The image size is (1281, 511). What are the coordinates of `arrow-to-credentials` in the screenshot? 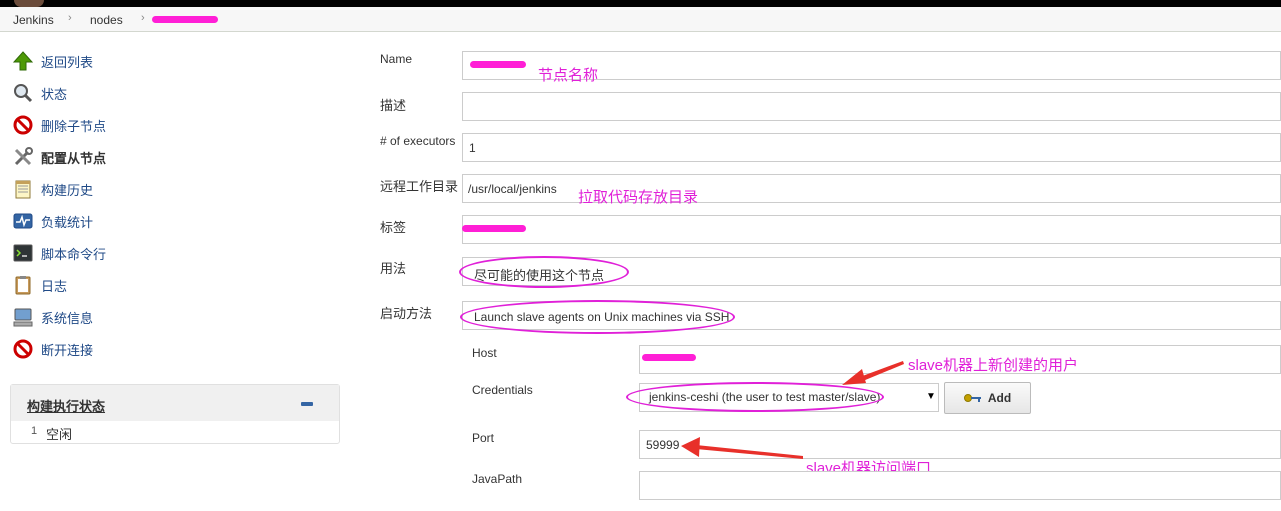 It's located at (873, 373).